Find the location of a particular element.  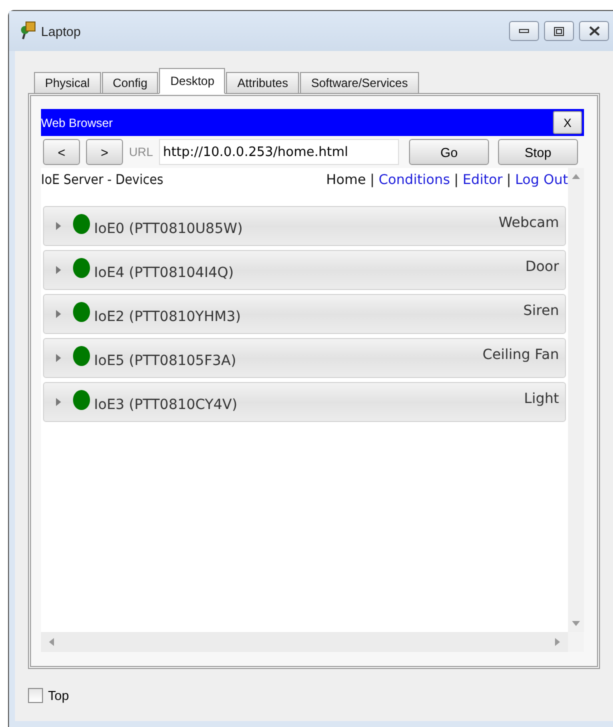

device-name: IoE4 (PTT08104I4Q) is located at coordinates (164, 273).